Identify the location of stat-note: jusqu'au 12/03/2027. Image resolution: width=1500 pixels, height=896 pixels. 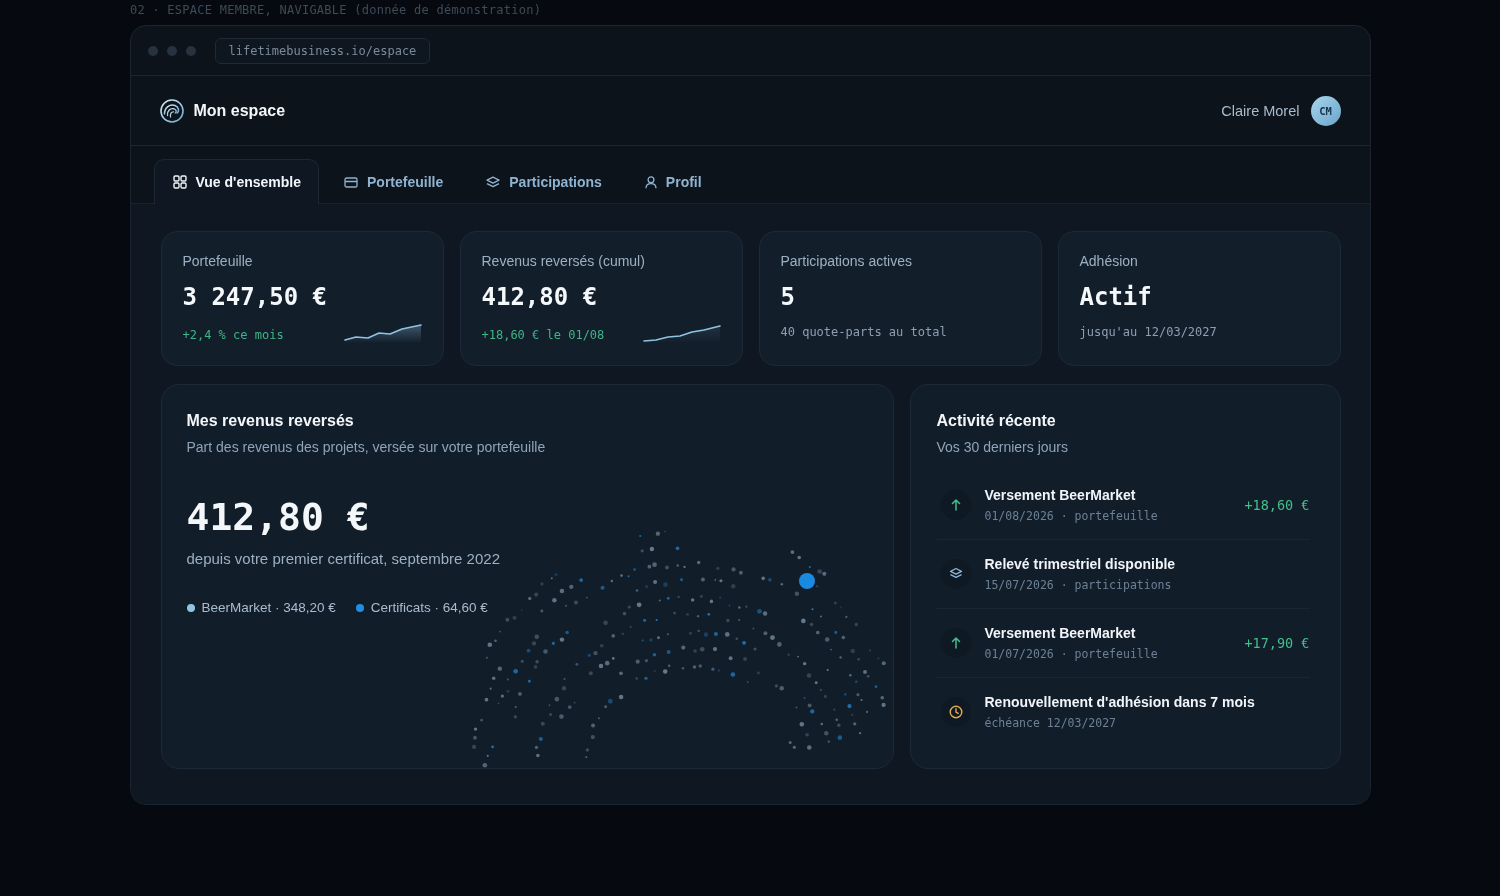
(1148, 332).